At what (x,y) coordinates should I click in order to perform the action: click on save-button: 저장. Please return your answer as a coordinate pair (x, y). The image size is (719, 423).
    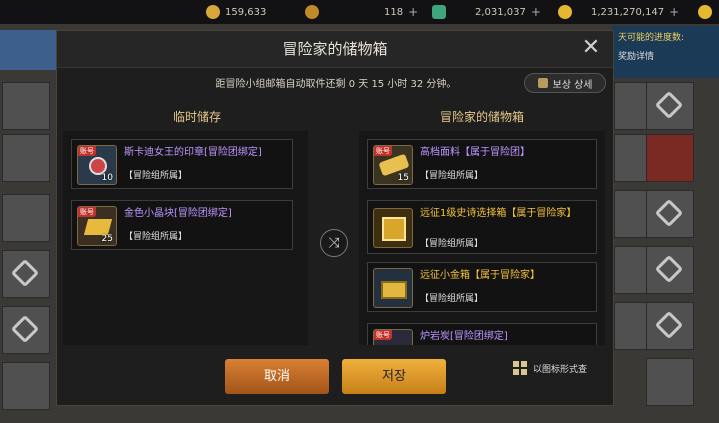
    Looking at the image, I should click on (394, 376).